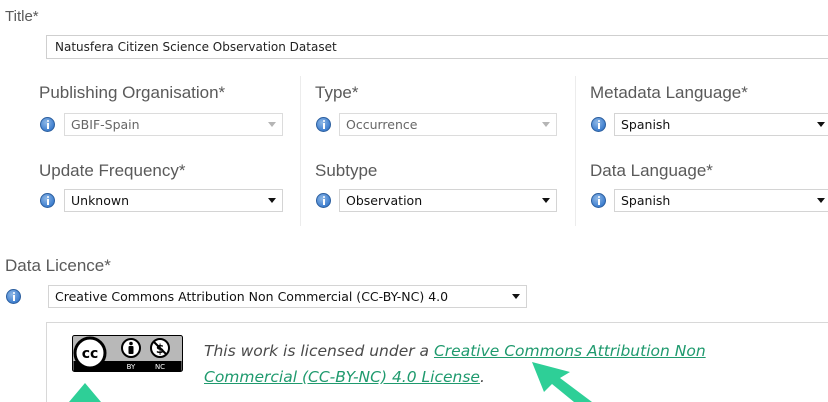 The height and width of the screenshot is (402, 828). Describe the element at coordinates (721, 200) in the screenshot. I see `data-language-select: Spanish` at that location.